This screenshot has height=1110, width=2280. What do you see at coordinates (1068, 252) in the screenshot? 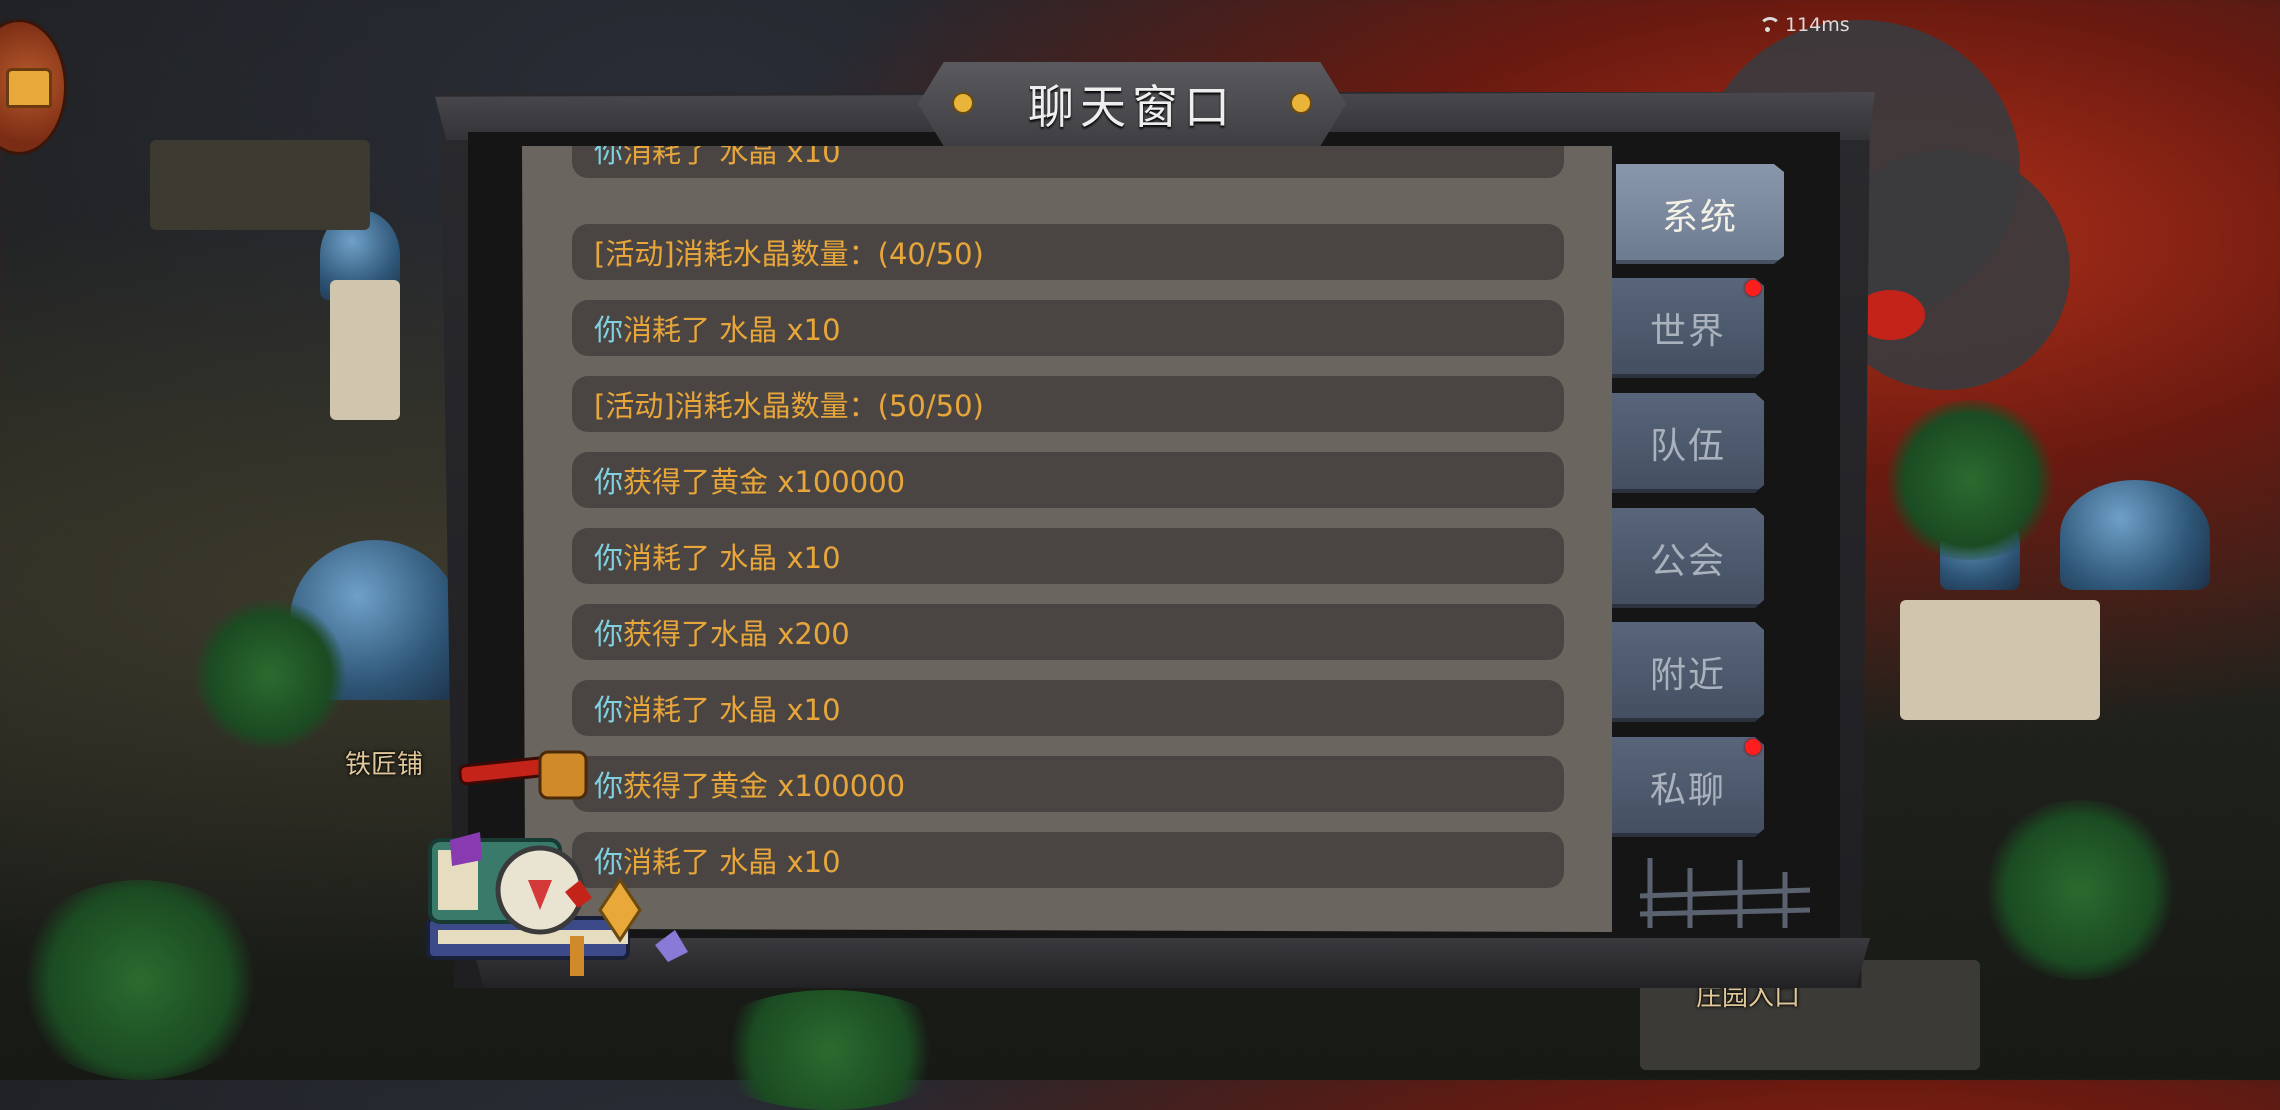
I see `chat-message: [活动]消耗水晶数量：(40/50)` at bounding box center [1068, 252].